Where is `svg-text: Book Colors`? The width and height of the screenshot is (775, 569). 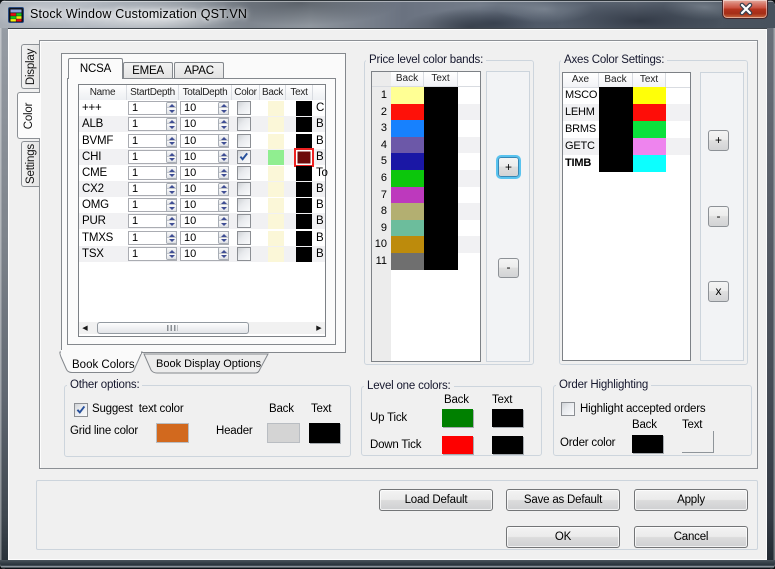
svg-text: Book Colors is located at coordinates (103, 365).